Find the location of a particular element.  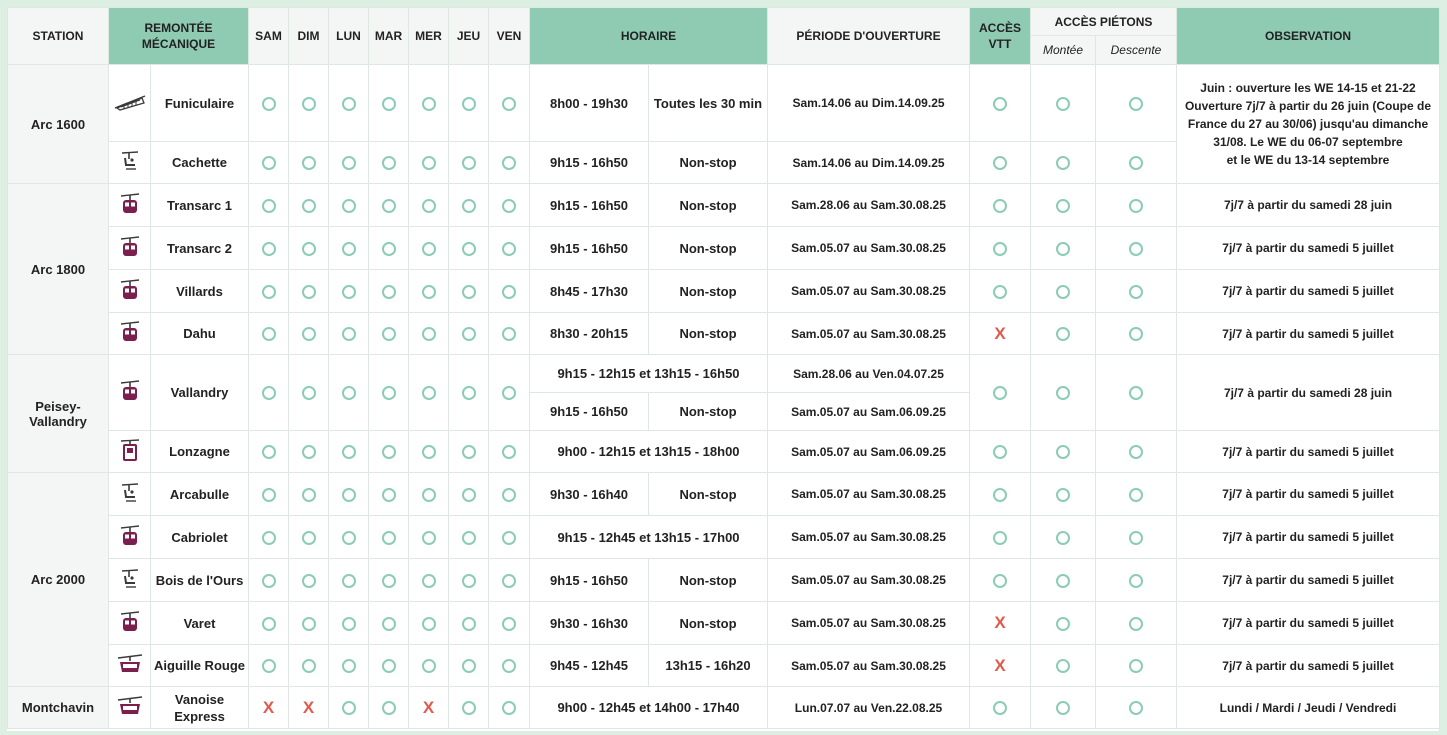

observation-line: et le WE du 13-14 septembre is located at coordinates (1308, 160).